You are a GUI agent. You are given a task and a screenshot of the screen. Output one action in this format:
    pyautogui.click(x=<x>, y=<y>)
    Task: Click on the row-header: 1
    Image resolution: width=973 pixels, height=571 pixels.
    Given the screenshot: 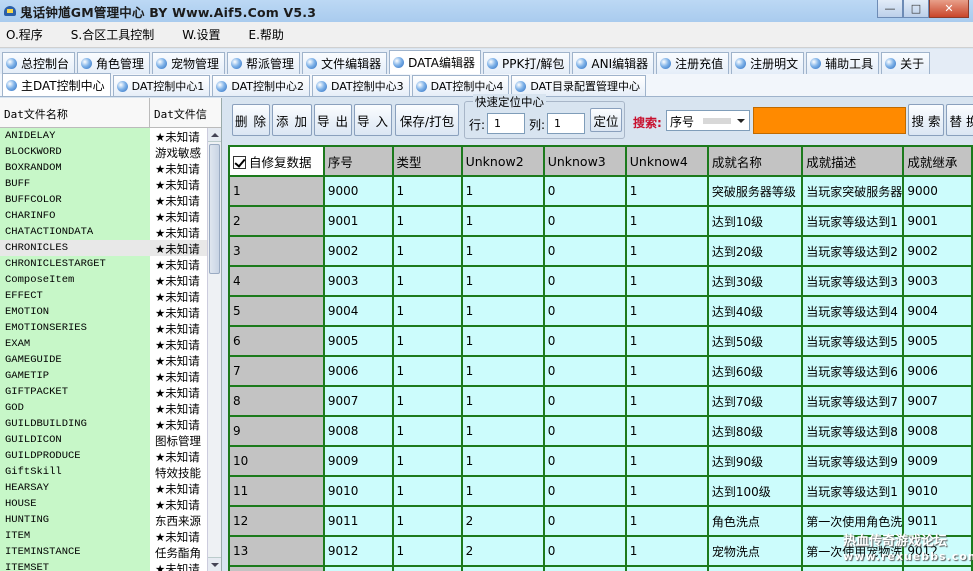 What is the action you would take?
    pyautogui.click(x=276, y=191)
    